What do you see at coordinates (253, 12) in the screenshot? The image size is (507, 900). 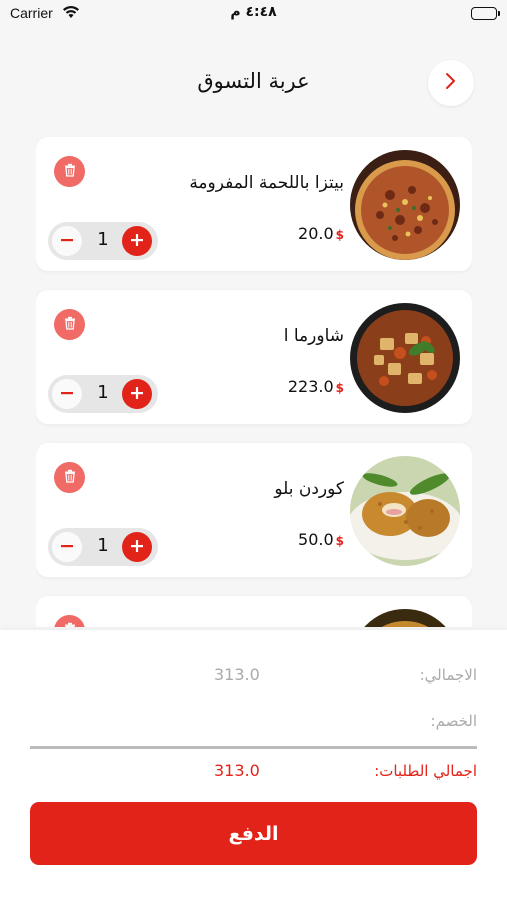 I see `status-time: ٤:٤٨ م` at bounding box center [253, 12].